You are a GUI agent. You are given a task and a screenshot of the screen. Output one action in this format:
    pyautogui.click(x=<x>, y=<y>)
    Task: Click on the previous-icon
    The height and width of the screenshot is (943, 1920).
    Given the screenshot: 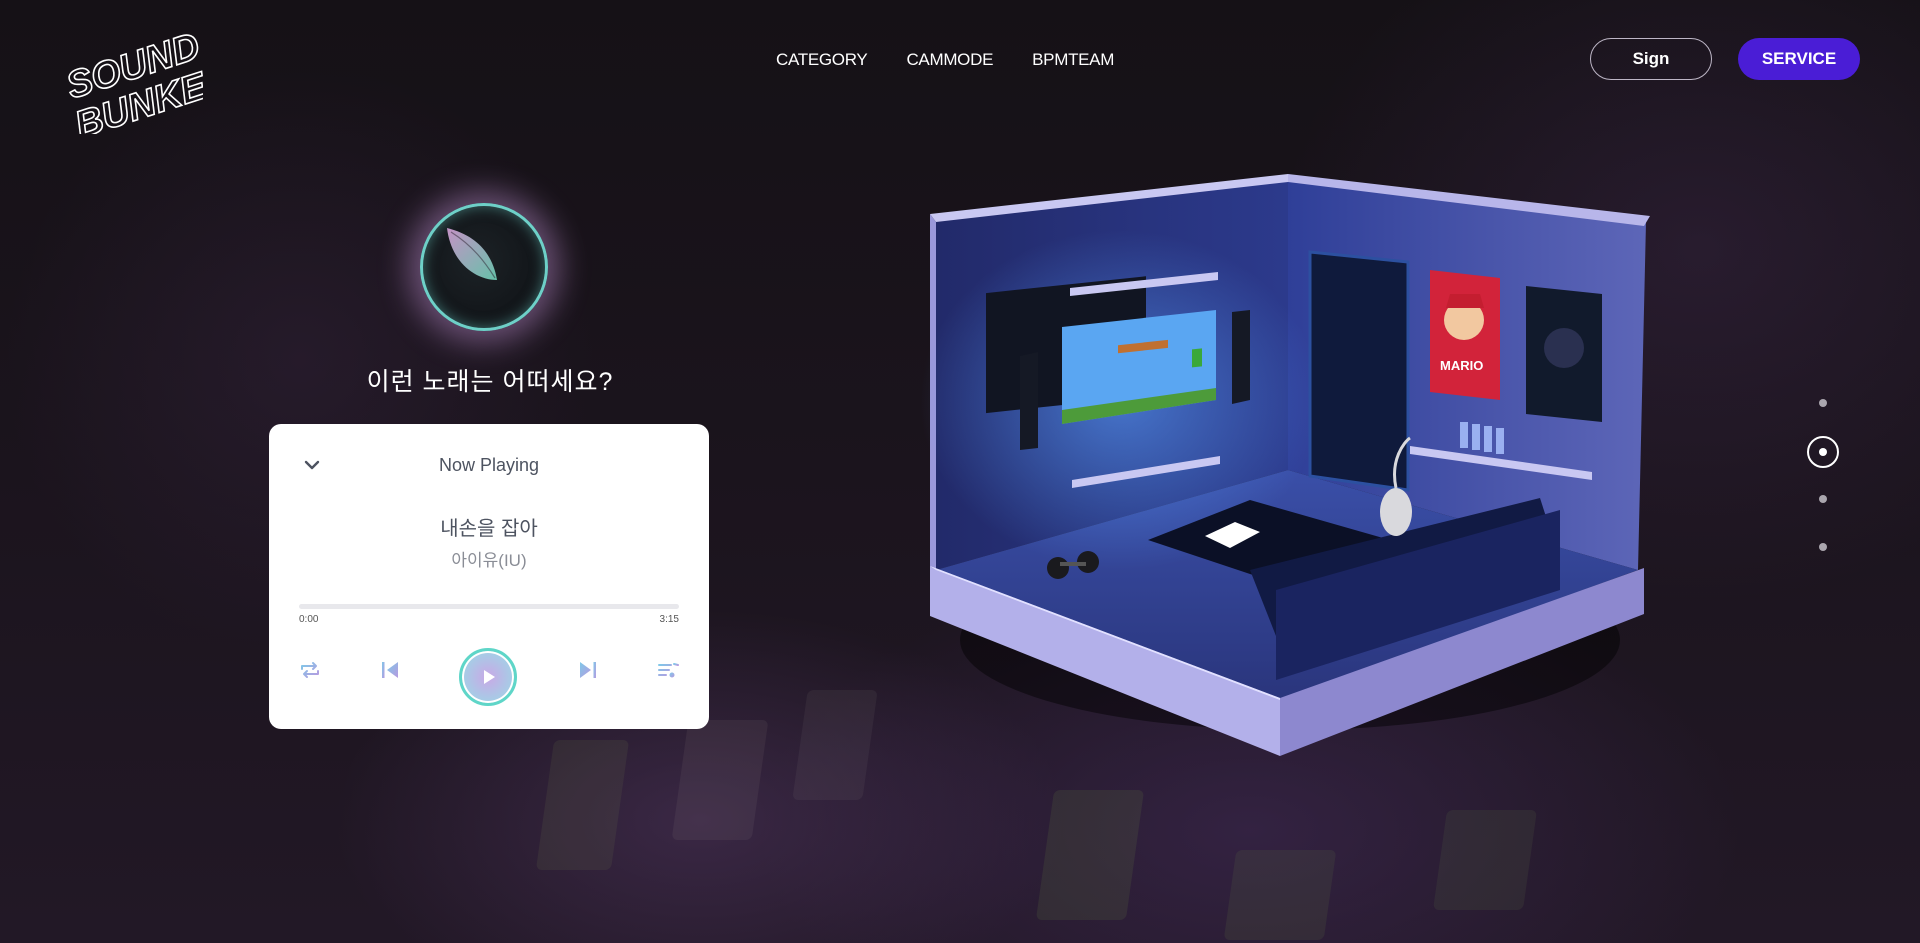 What is the action you would take?
    pyautogui.click(x=390, y=670)
    